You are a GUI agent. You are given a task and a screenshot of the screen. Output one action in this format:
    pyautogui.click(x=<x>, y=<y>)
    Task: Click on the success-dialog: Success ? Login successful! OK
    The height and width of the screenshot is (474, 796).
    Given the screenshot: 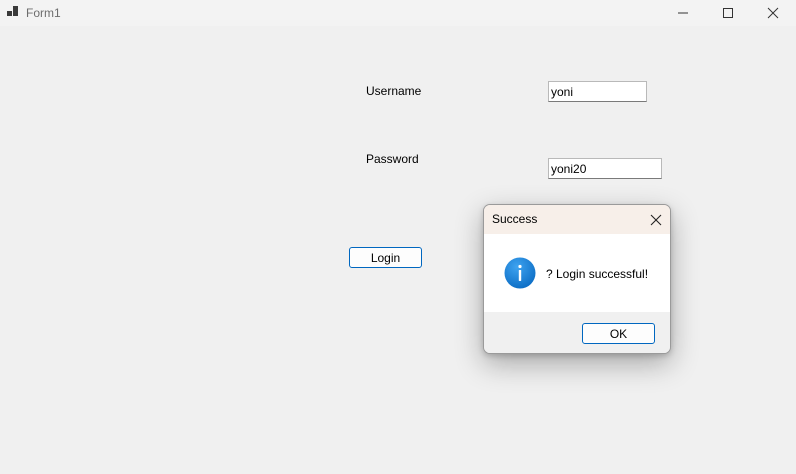 What is the action you would take?
    pyautogui.click(x=577, y=279)
    